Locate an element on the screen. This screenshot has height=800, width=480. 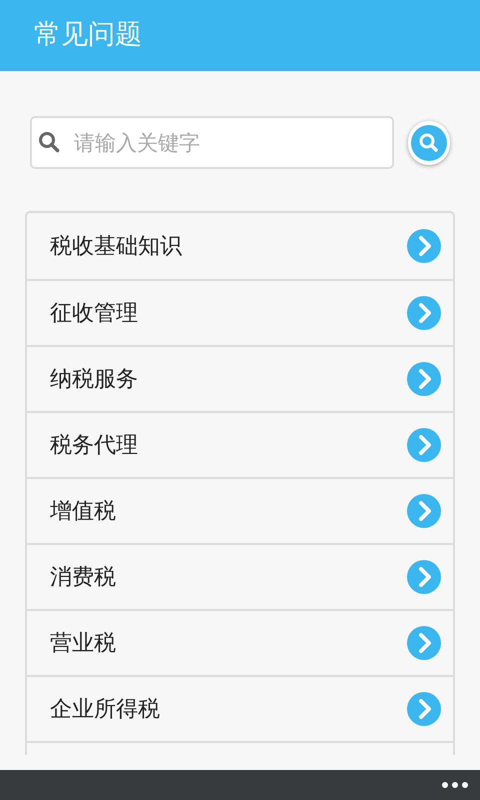
category-item: 营业税 is located at coordinates (240, 642).